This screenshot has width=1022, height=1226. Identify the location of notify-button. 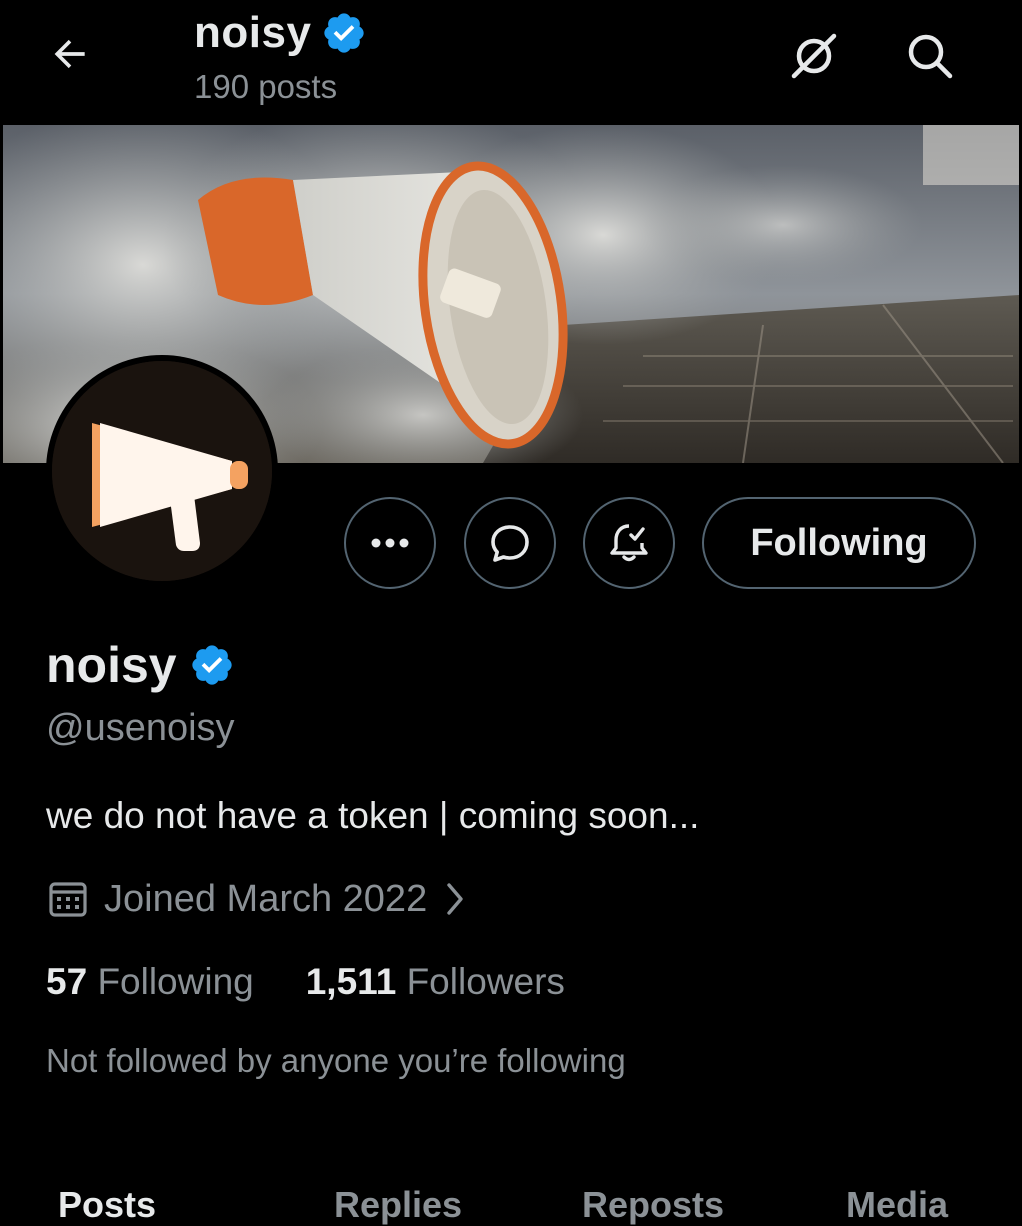
(629, 543).